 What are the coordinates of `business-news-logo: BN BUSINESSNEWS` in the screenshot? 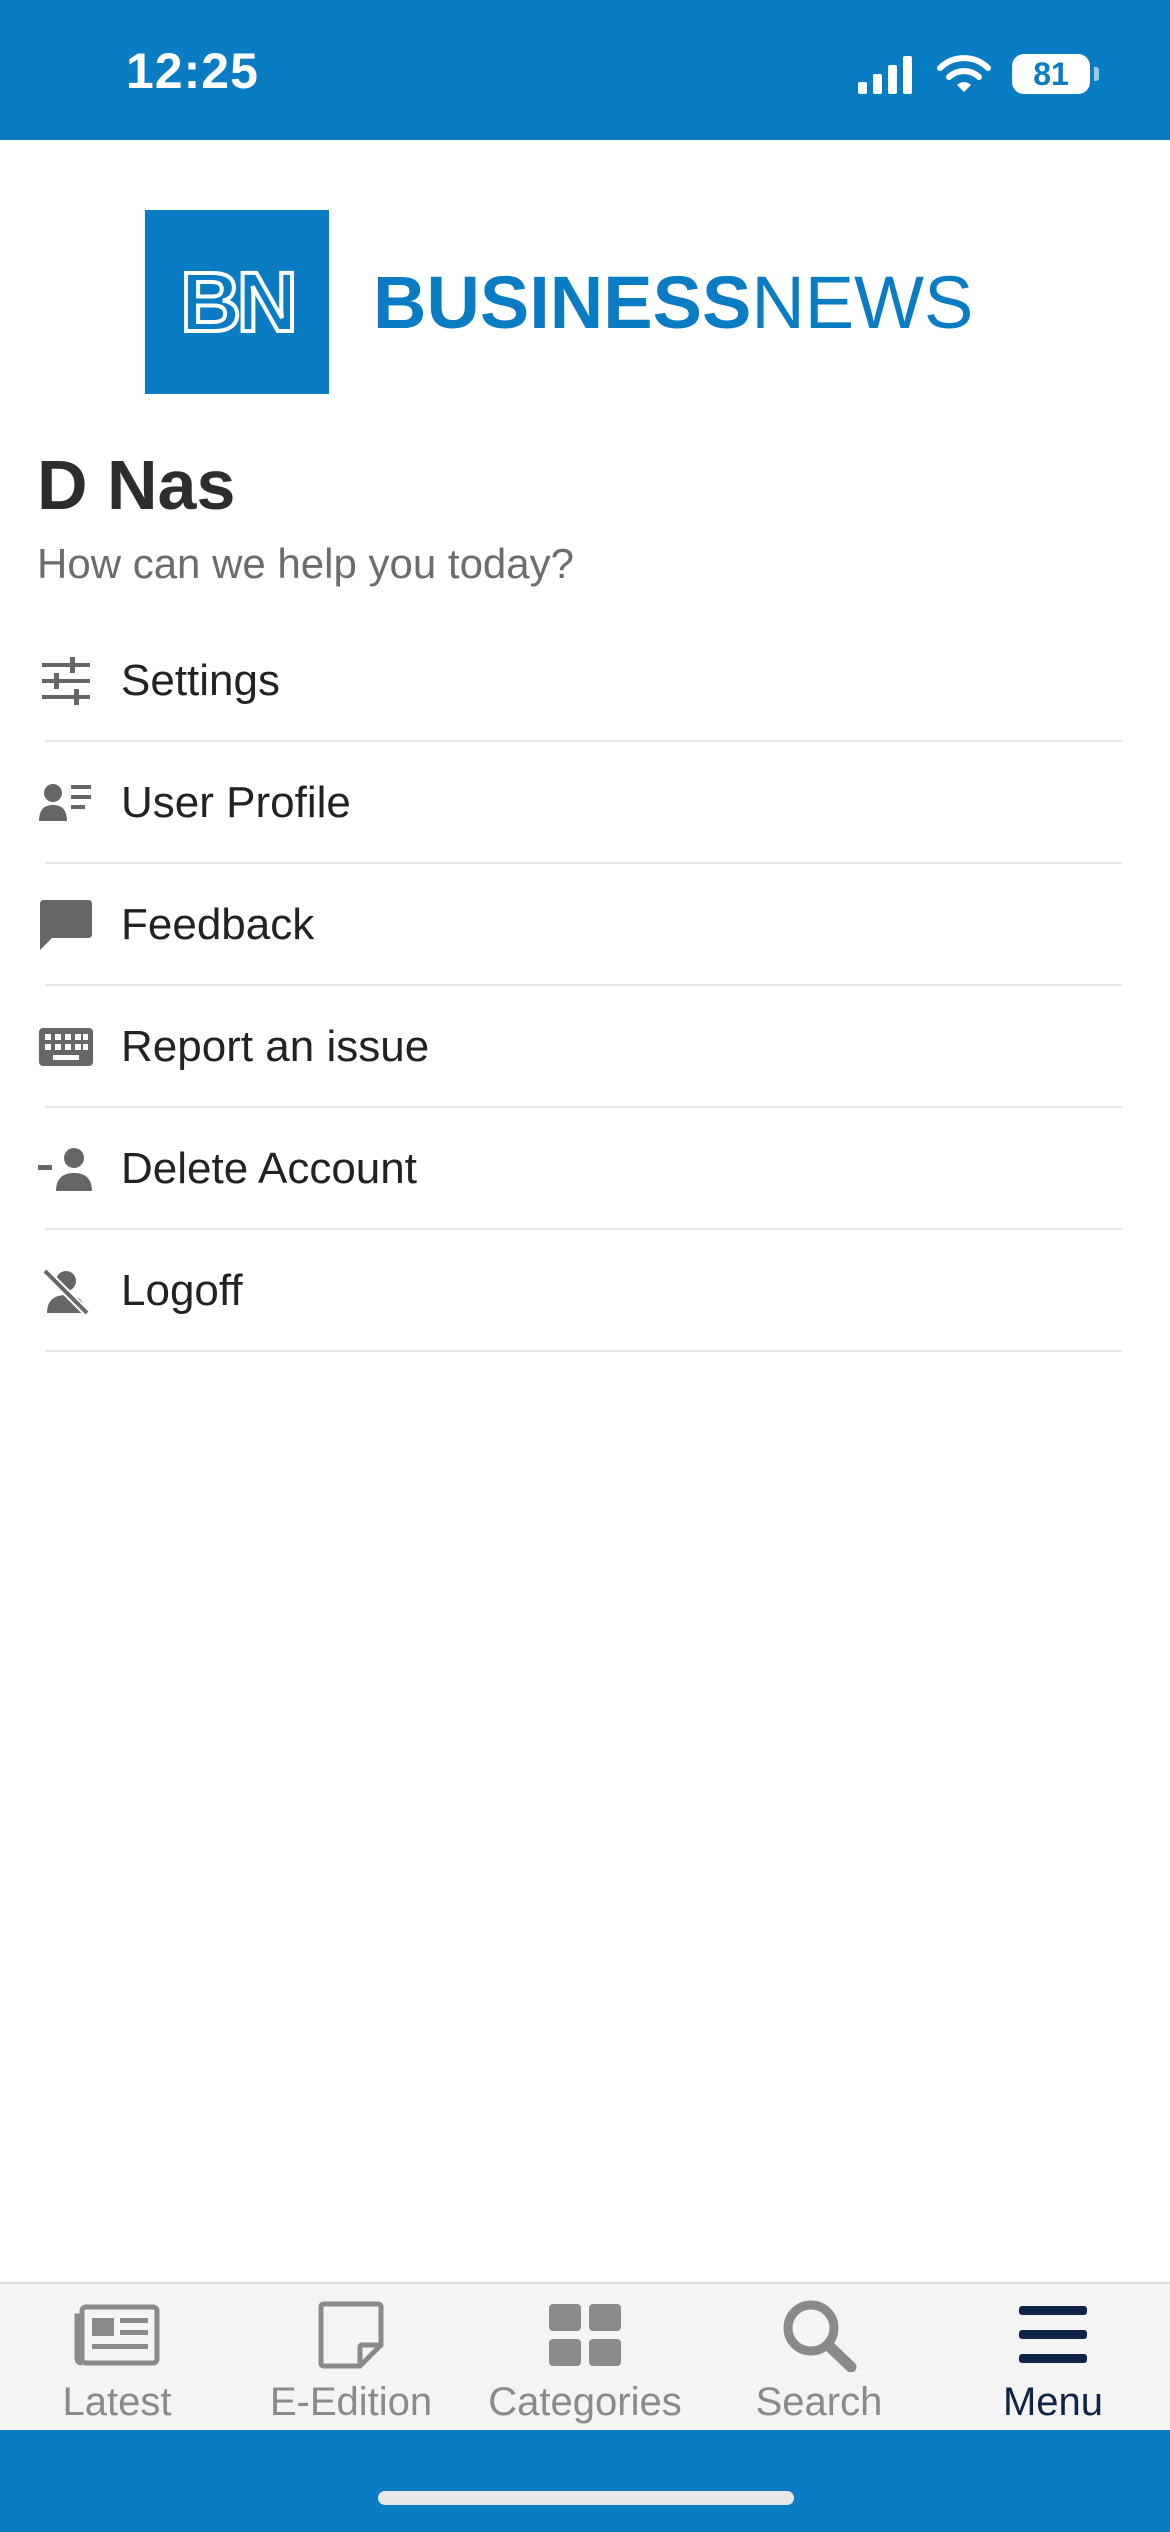 It's located at (559, 302).